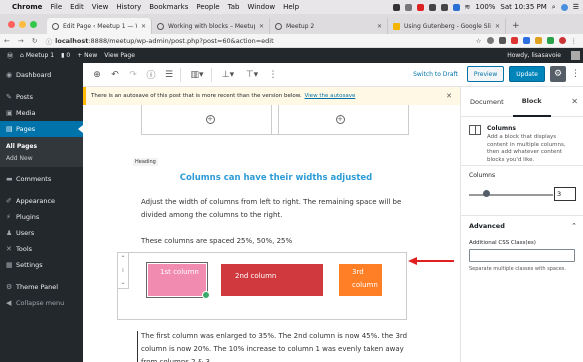 This screenshot has width=583, height=362. I want to click on column-2: 2nd column, so click(272, 280).